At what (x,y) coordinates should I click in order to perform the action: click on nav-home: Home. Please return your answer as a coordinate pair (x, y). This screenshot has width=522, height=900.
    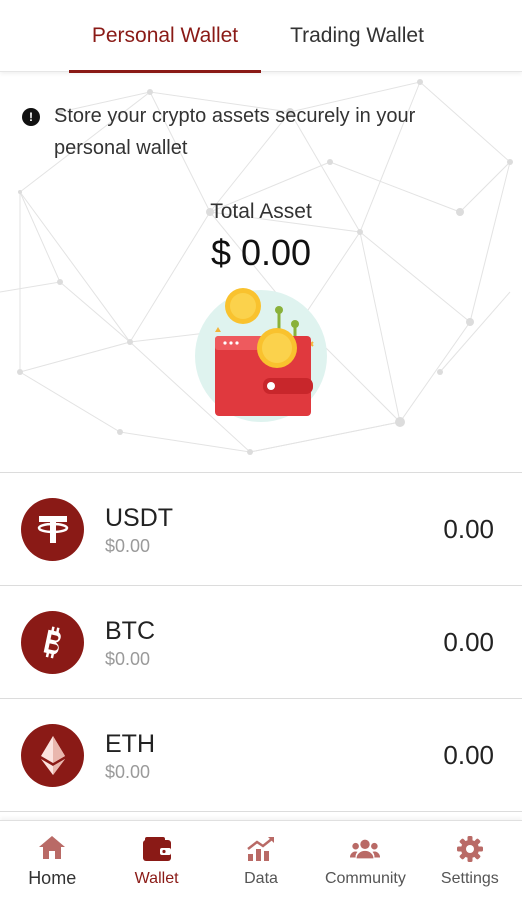
    Looking at the image, I should click on (52, 860).